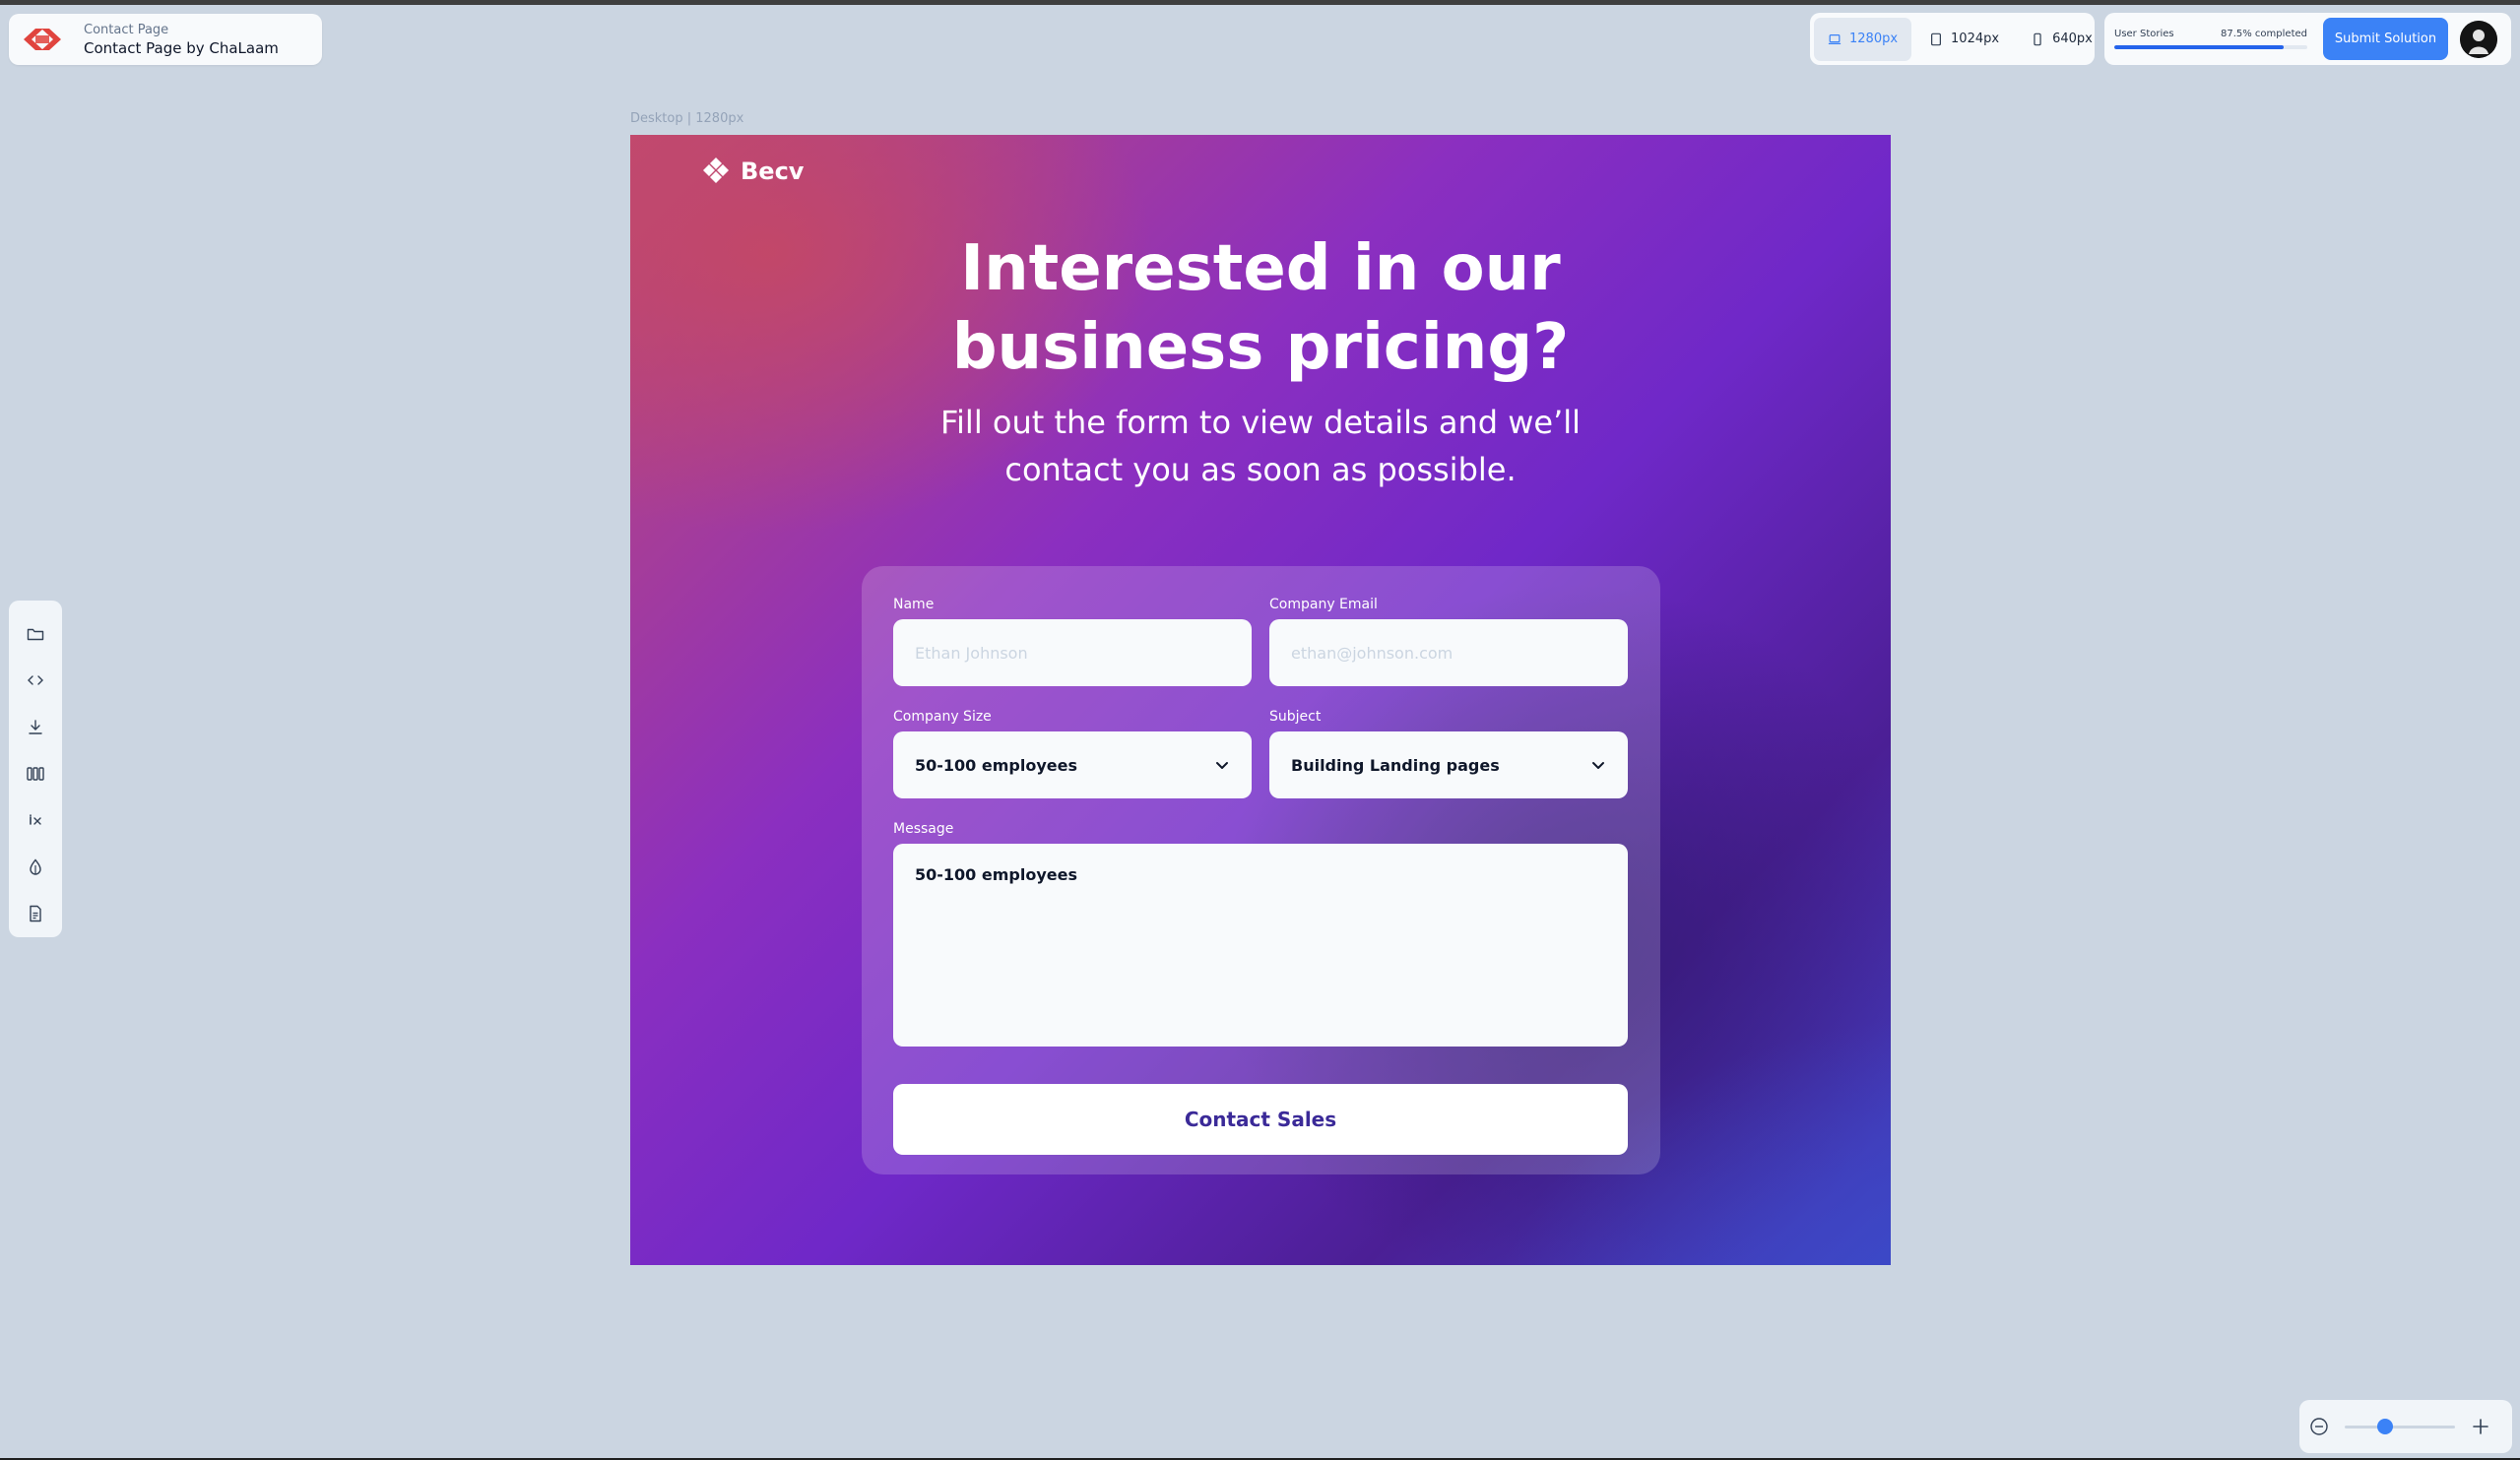 Image resolution: width=2520 pixels, height=1460 pixels. I want to click on progress-track, so click(2210, 47).